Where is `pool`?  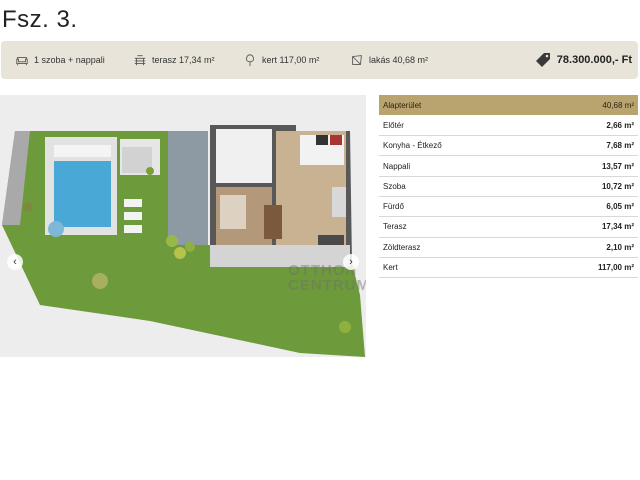 pool is located at coordinates (82, 194).